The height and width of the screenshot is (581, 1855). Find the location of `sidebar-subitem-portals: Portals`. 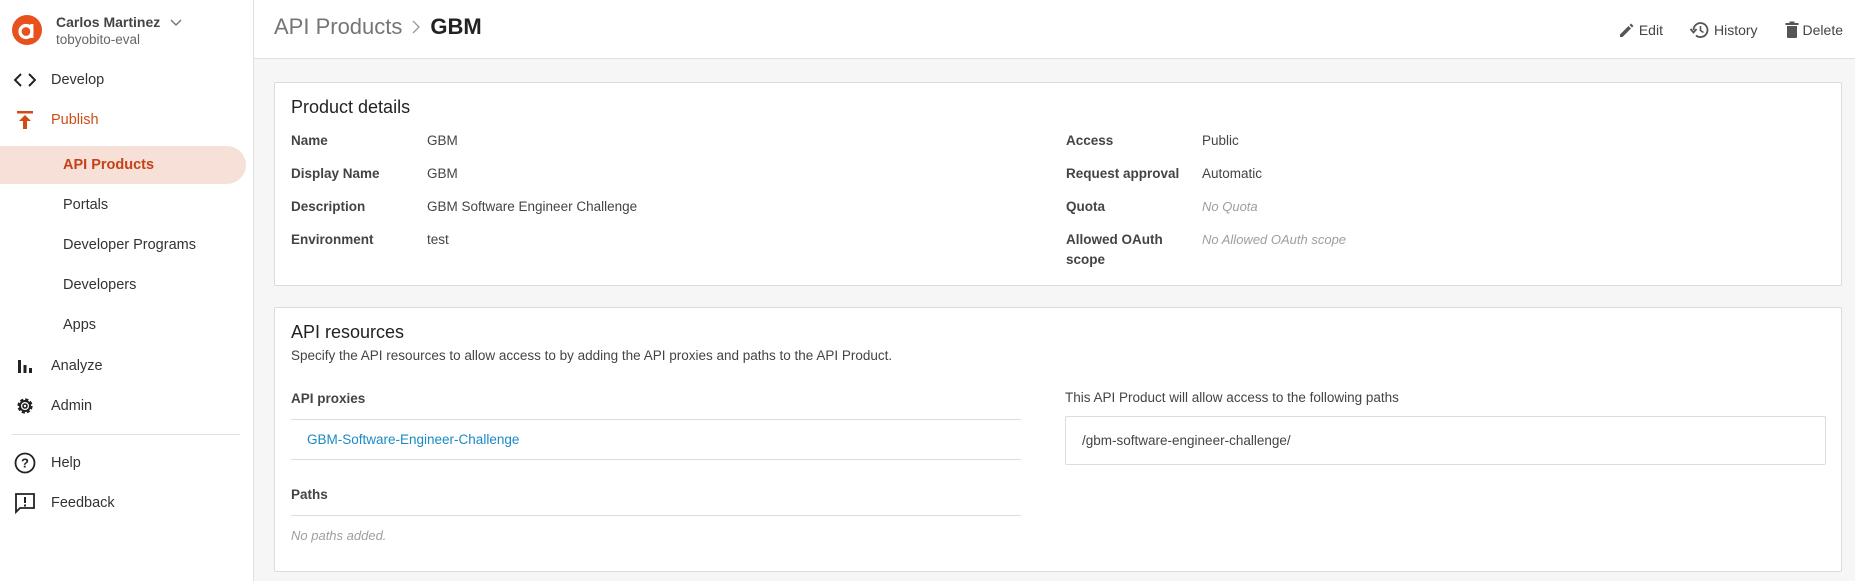

sidebar-subitem-portals: Portals is located at coordinates (54, 205).